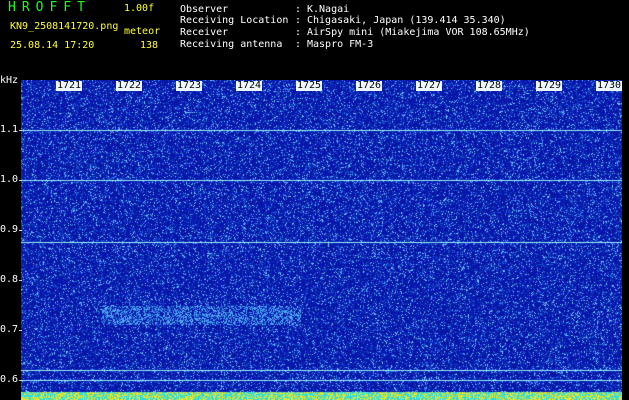 This screenshot has height=400, width=629. Describe the element at coordinates (189, 85) in the screenshot. I see `x-tick-label: 1723` at that location.